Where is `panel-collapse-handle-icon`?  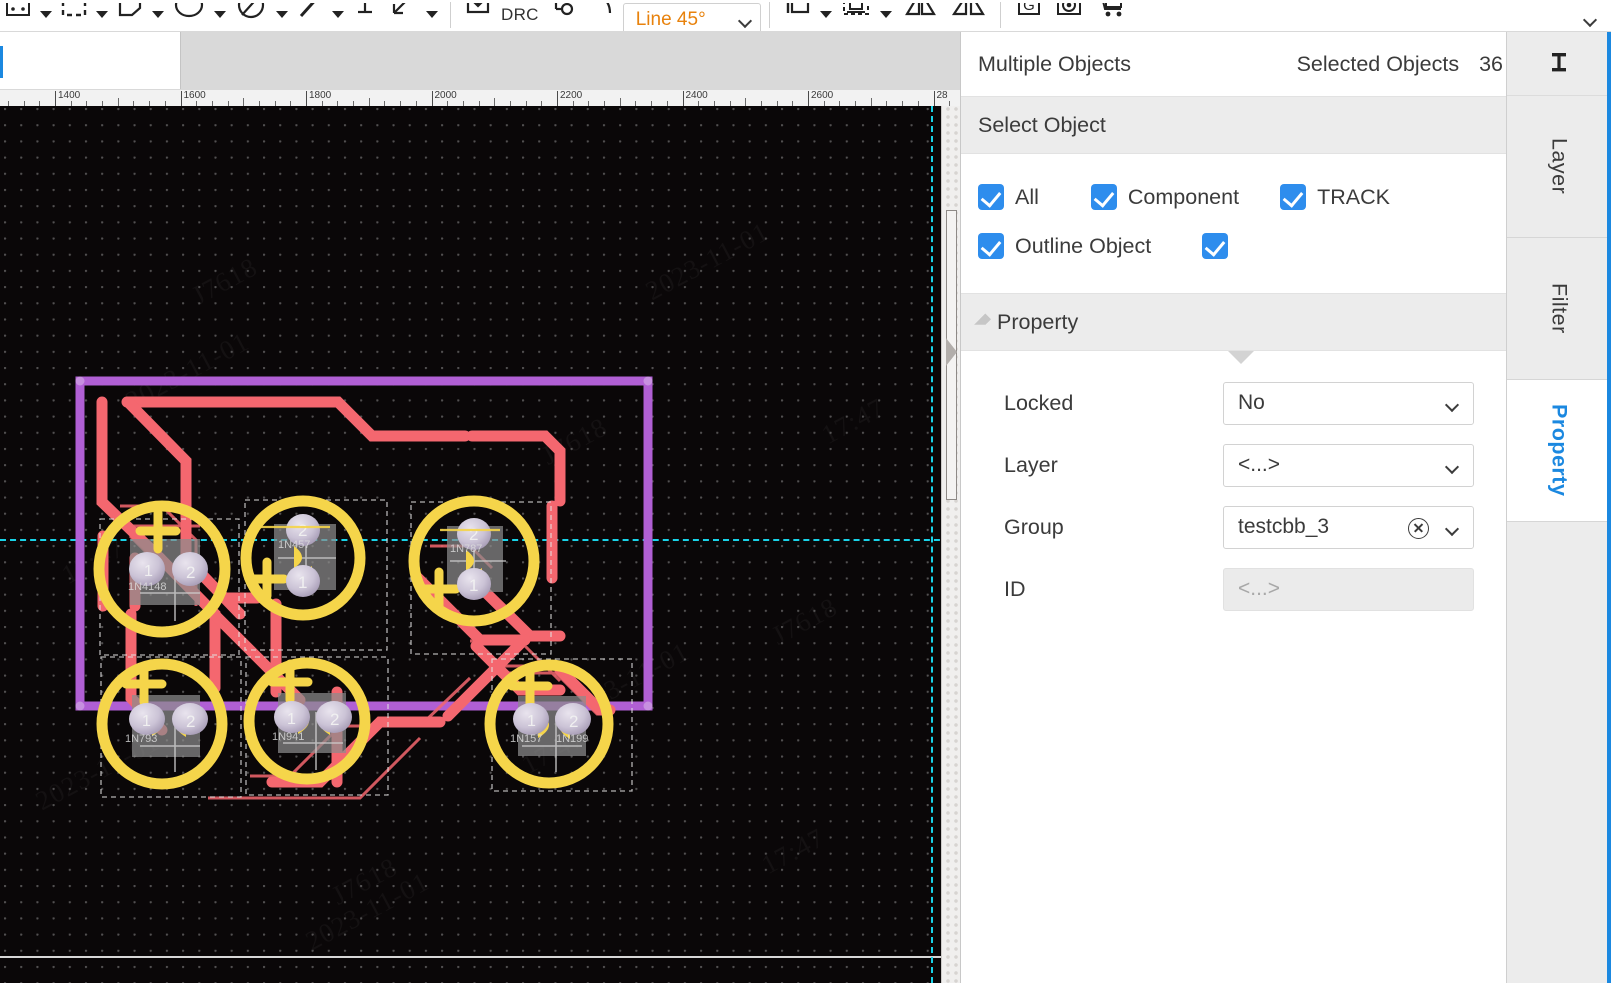
panel-collapse-handle-icon is located at coordinates (951, 352).